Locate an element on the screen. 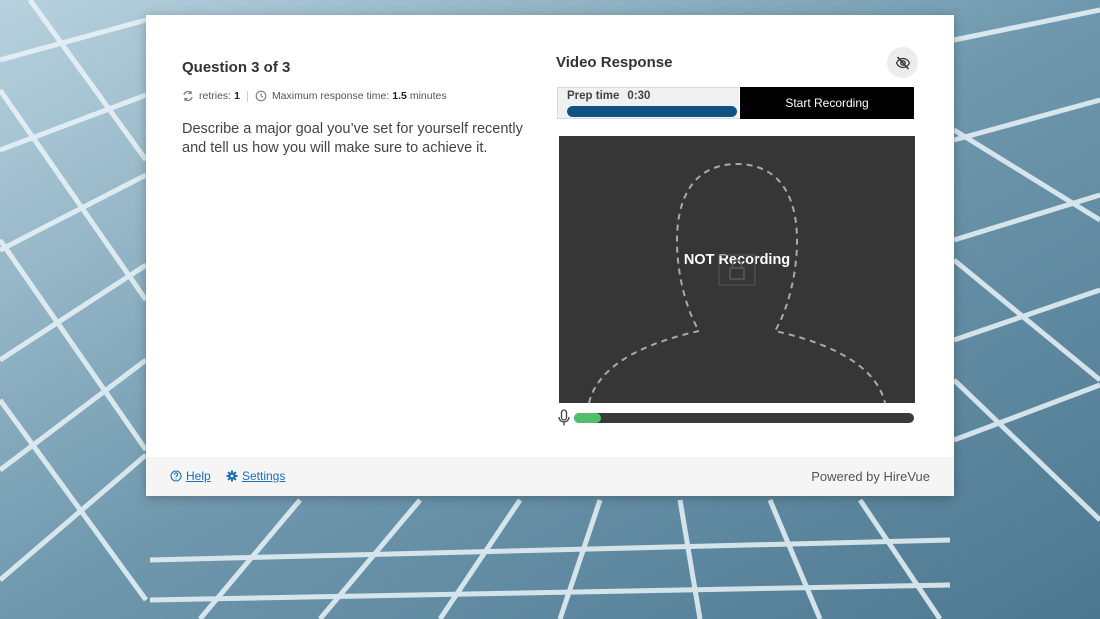  video-preview: NOT Recording is located at coordinates (737, 269).